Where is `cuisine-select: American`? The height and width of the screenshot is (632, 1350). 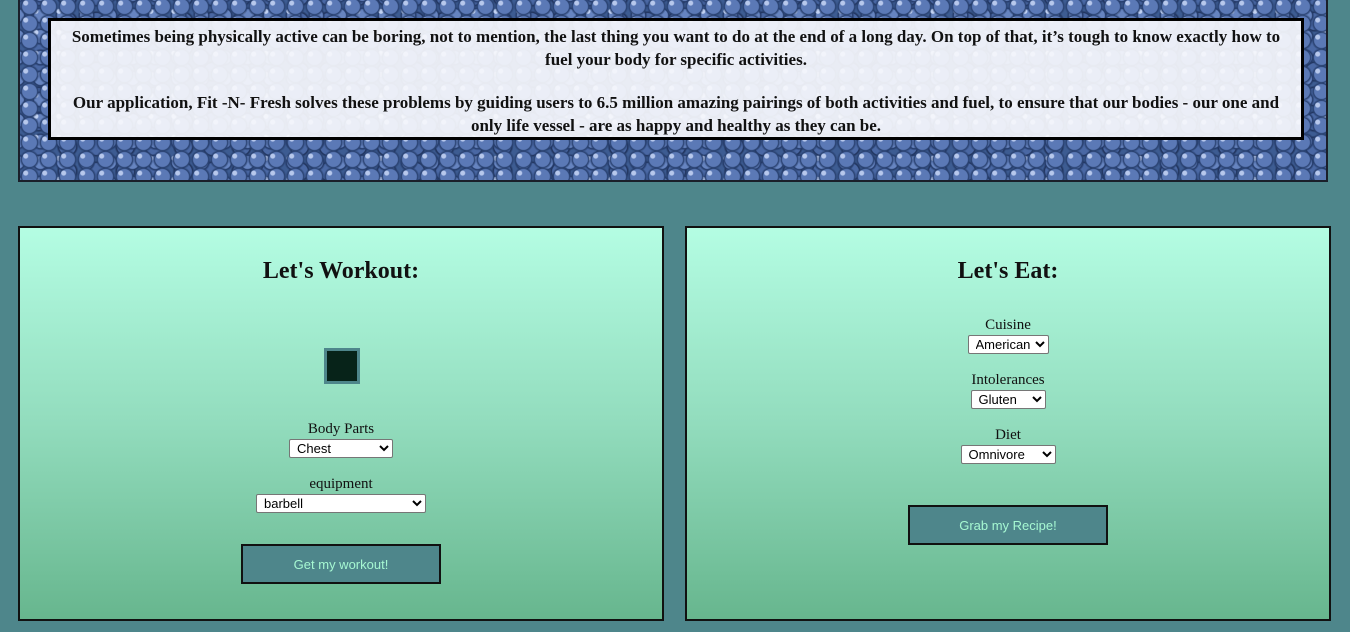
cuisine-select: American is located at coordinates (1008, 344).